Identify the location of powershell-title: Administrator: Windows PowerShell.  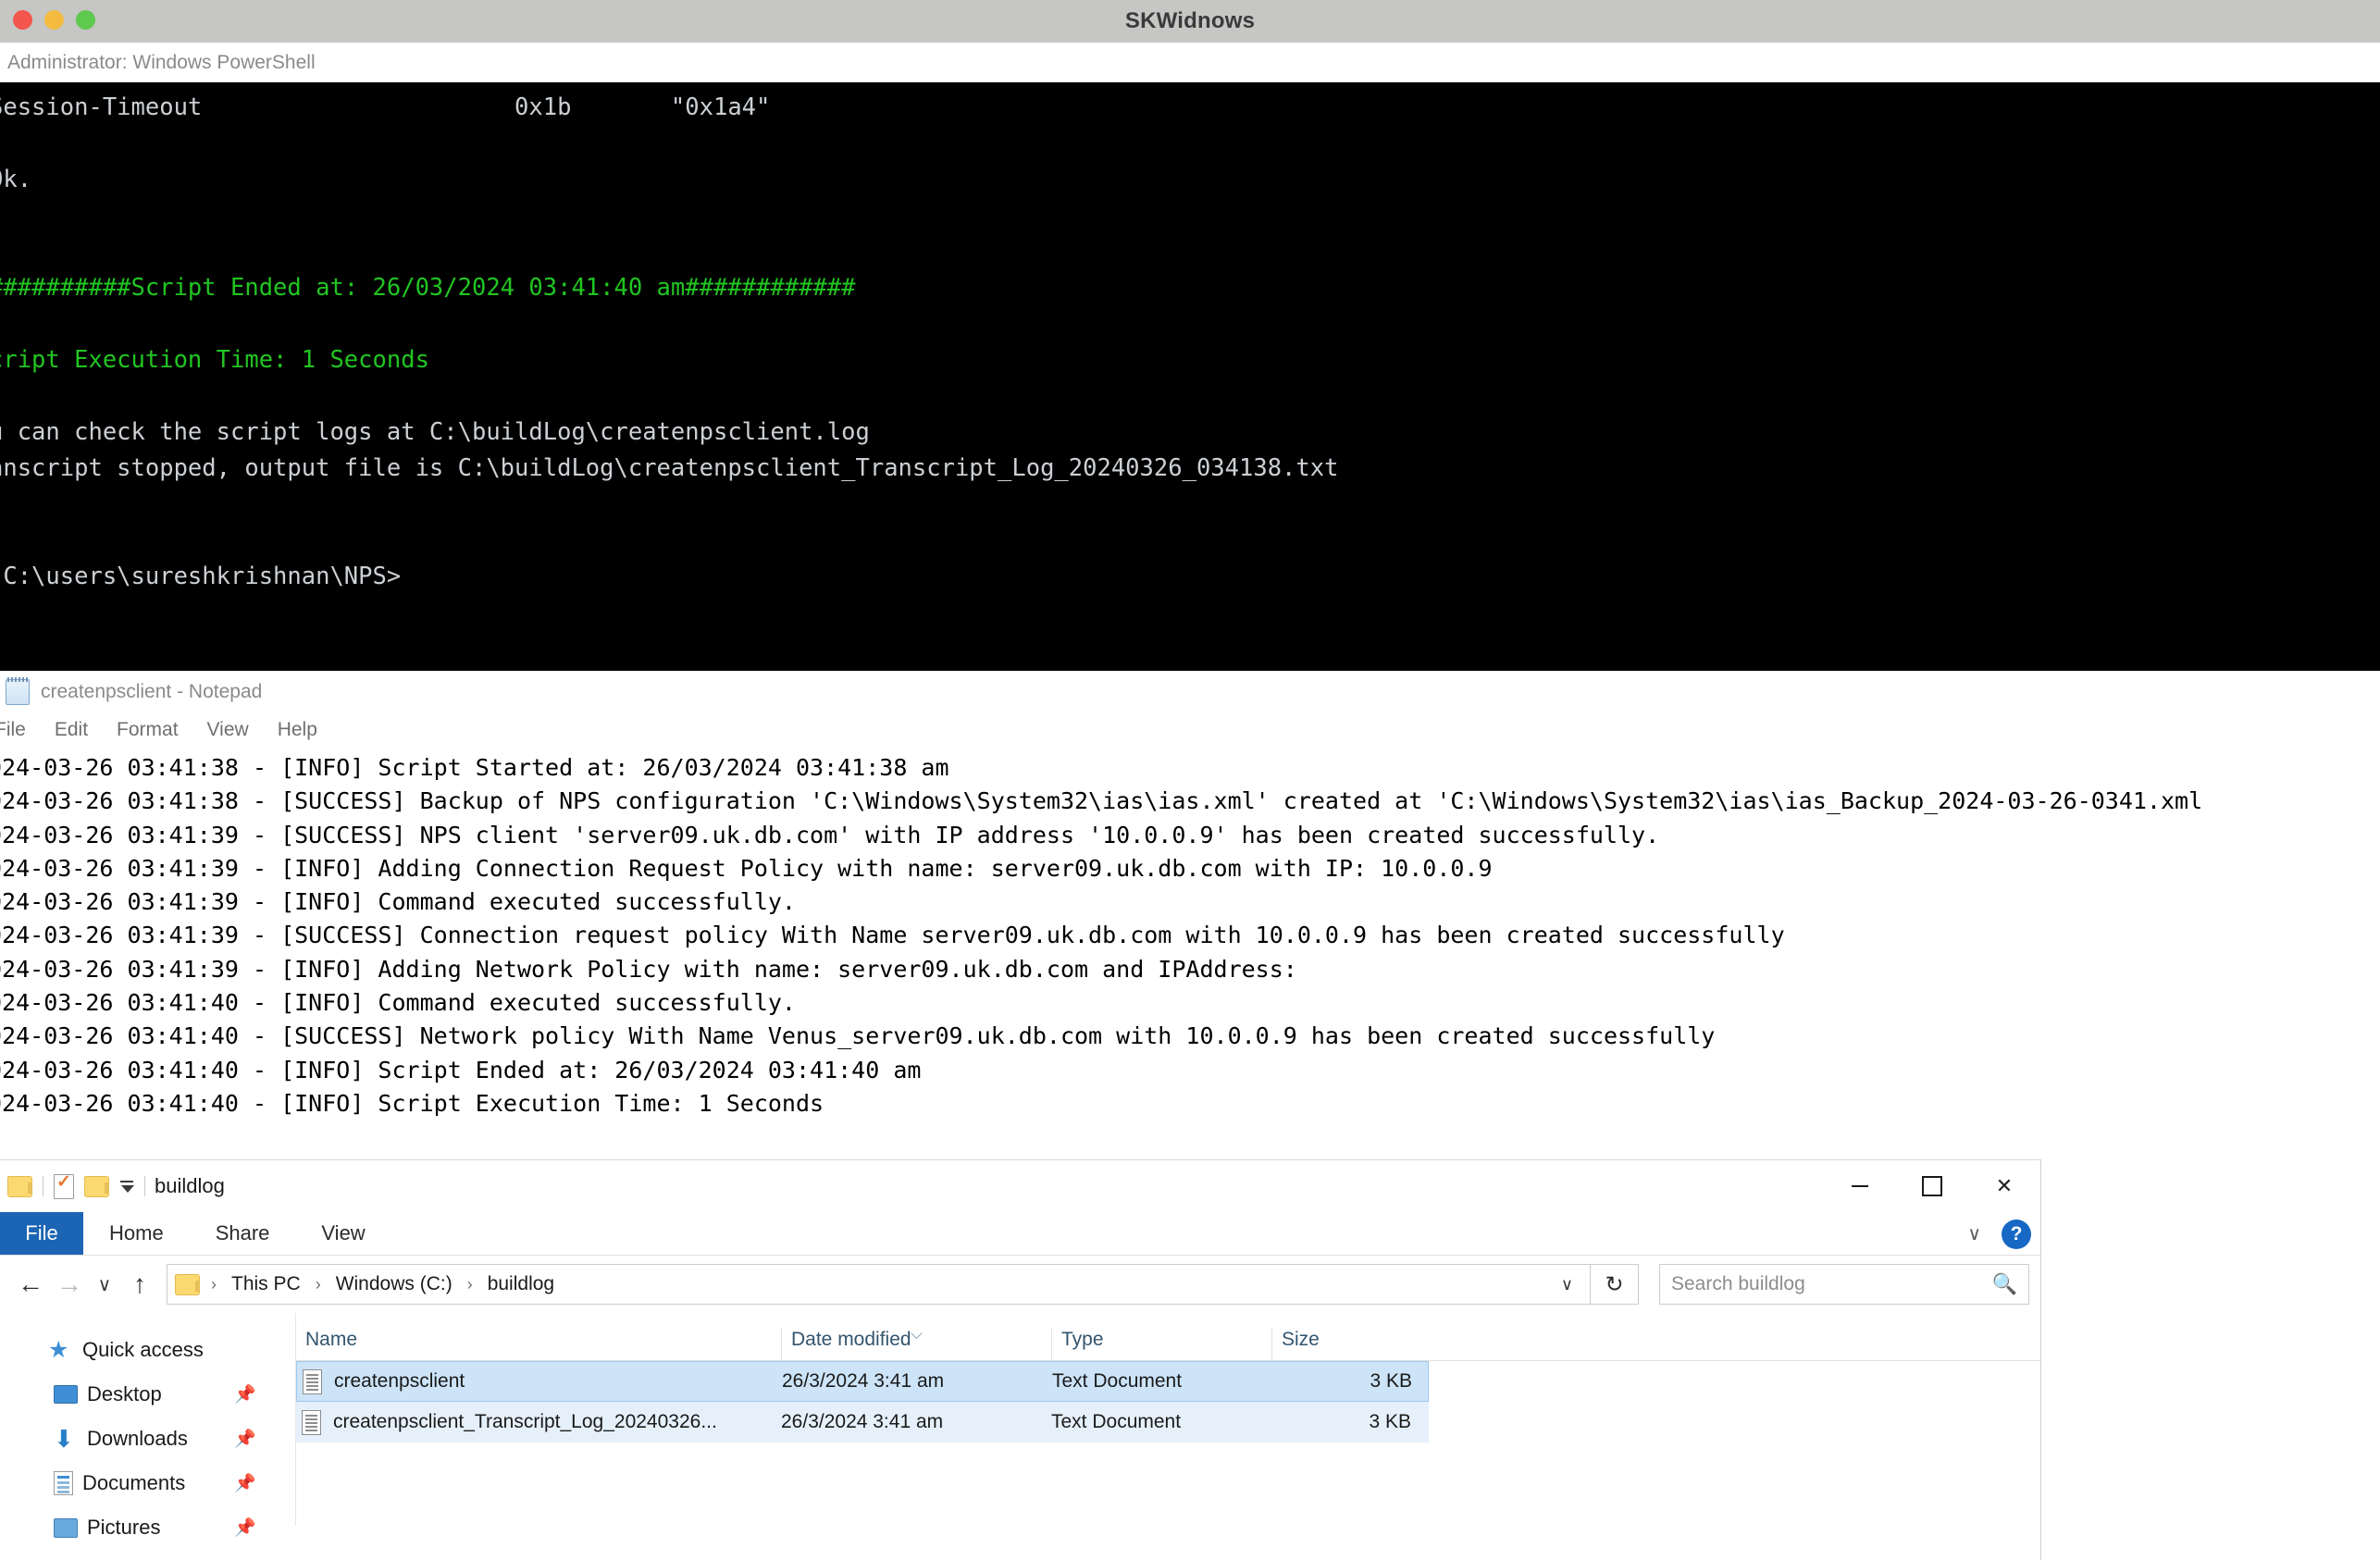
(161, 62).